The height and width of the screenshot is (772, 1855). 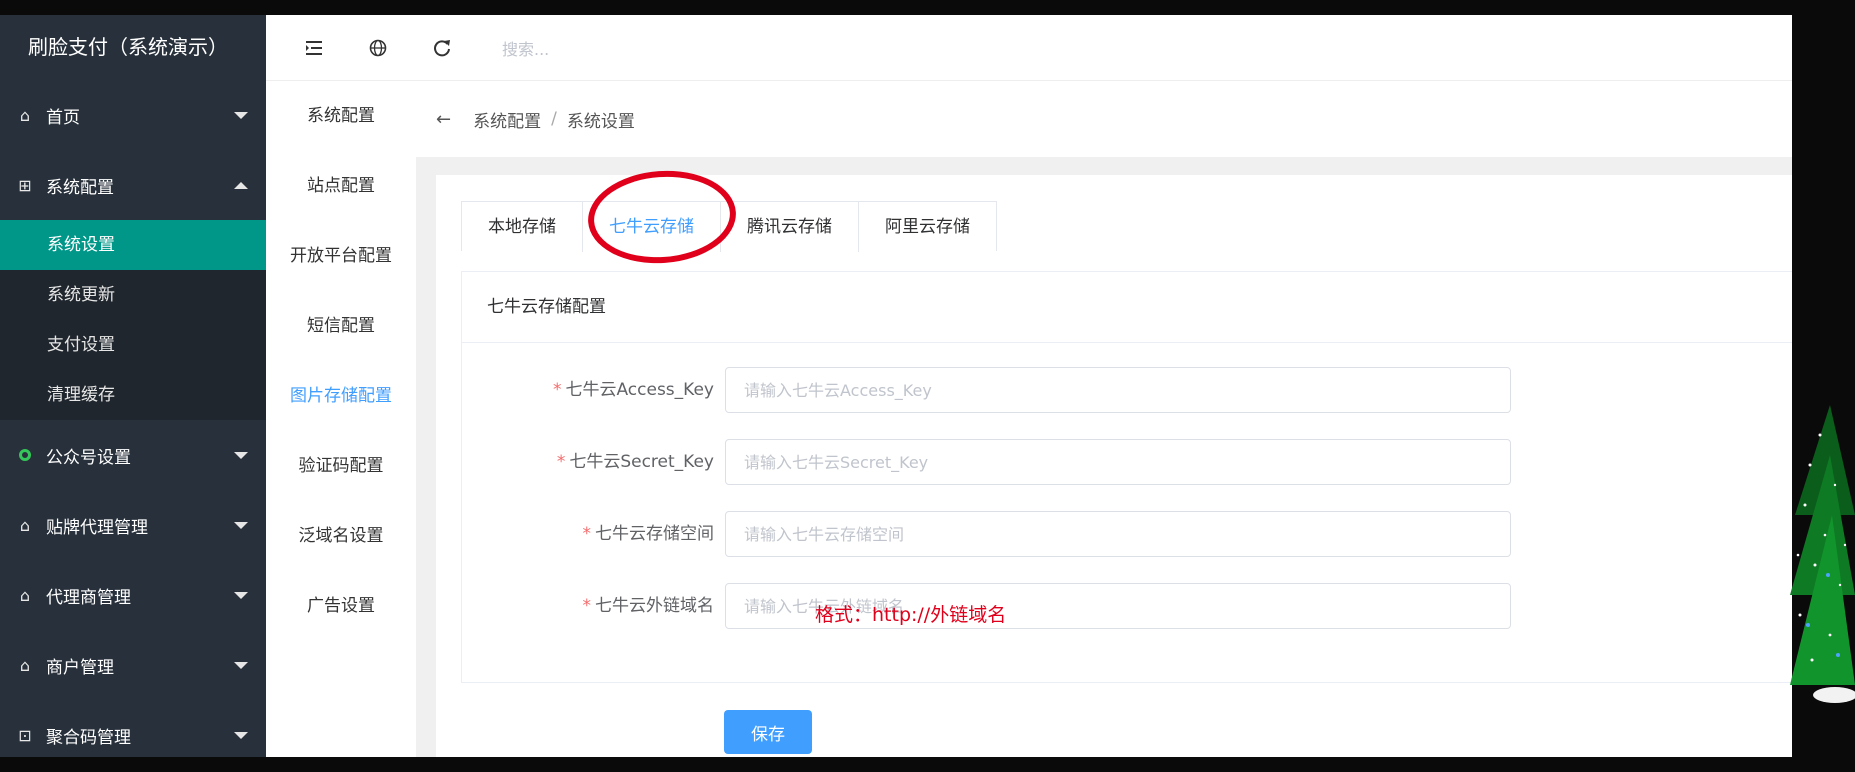 What do you see at coordinates (341, 606) in the screenshot?
I see `submenu-item-ad-settings: 广告设置` at bounding box center [341, 606].